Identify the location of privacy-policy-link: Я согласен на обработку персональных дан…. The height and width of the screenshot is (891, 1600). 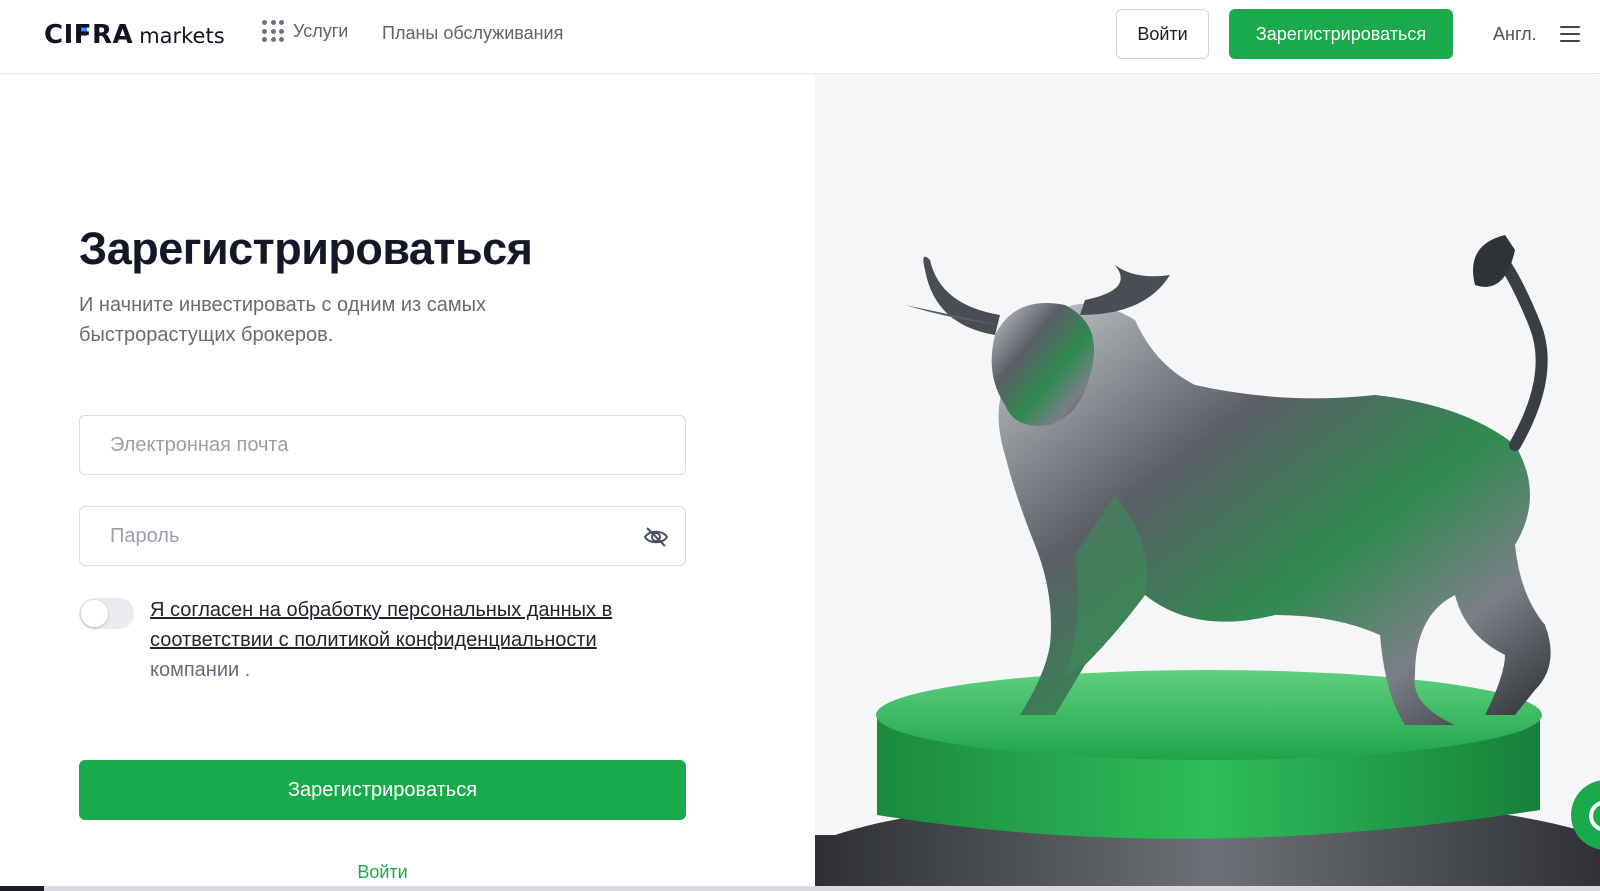
(381, 625).